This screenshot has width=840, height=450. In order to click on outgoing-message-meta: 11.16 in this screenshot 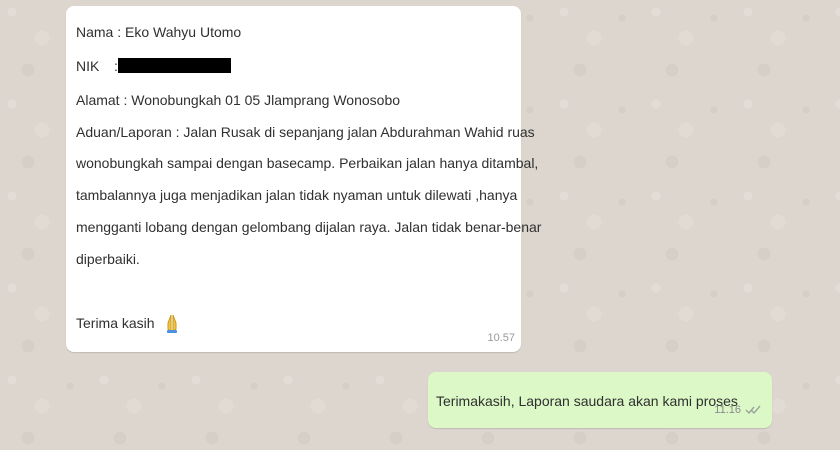, I will do `click(738, 410)`.